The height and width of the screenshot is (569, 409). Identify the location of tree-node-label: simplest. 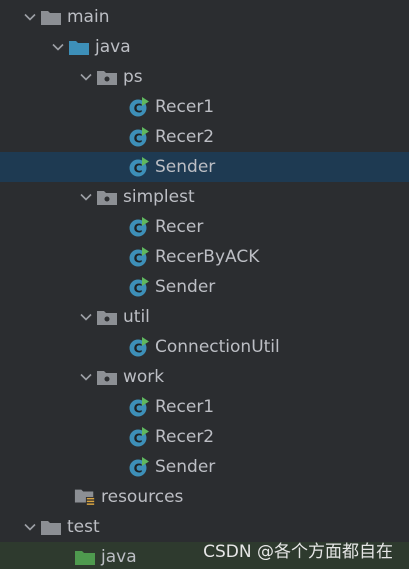
(159, 197).